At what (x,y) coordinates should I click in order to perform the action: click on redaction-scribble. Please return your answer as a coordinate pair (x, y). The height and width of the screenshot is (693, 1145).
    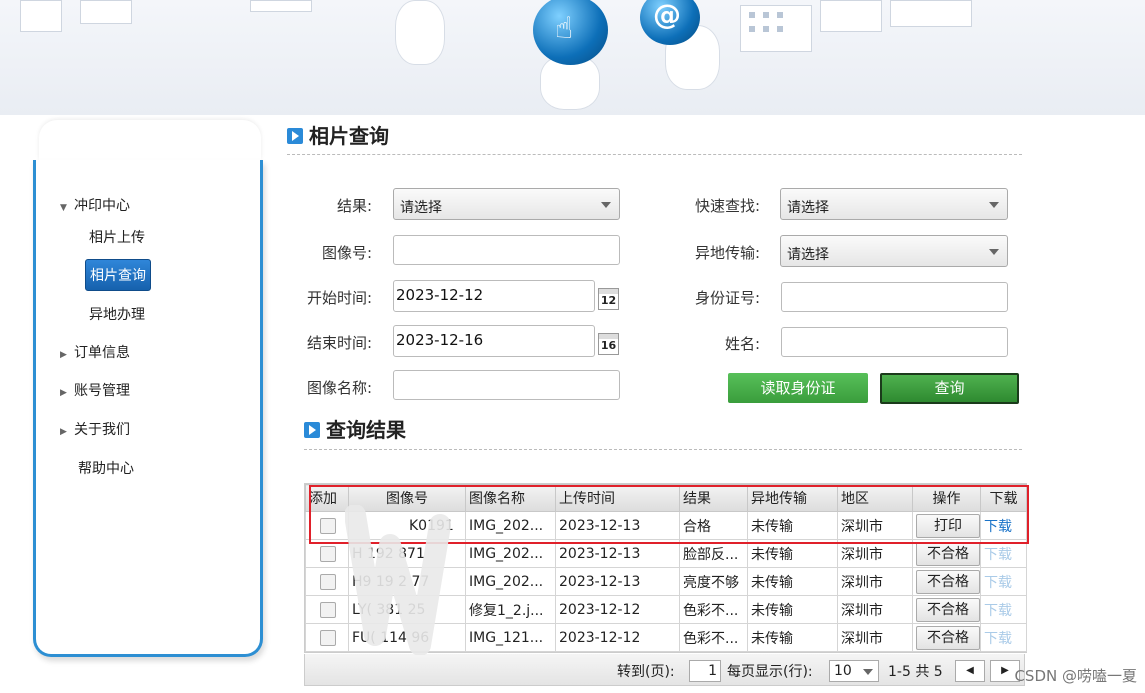
    Looking at the image, I should click on (398, 580).